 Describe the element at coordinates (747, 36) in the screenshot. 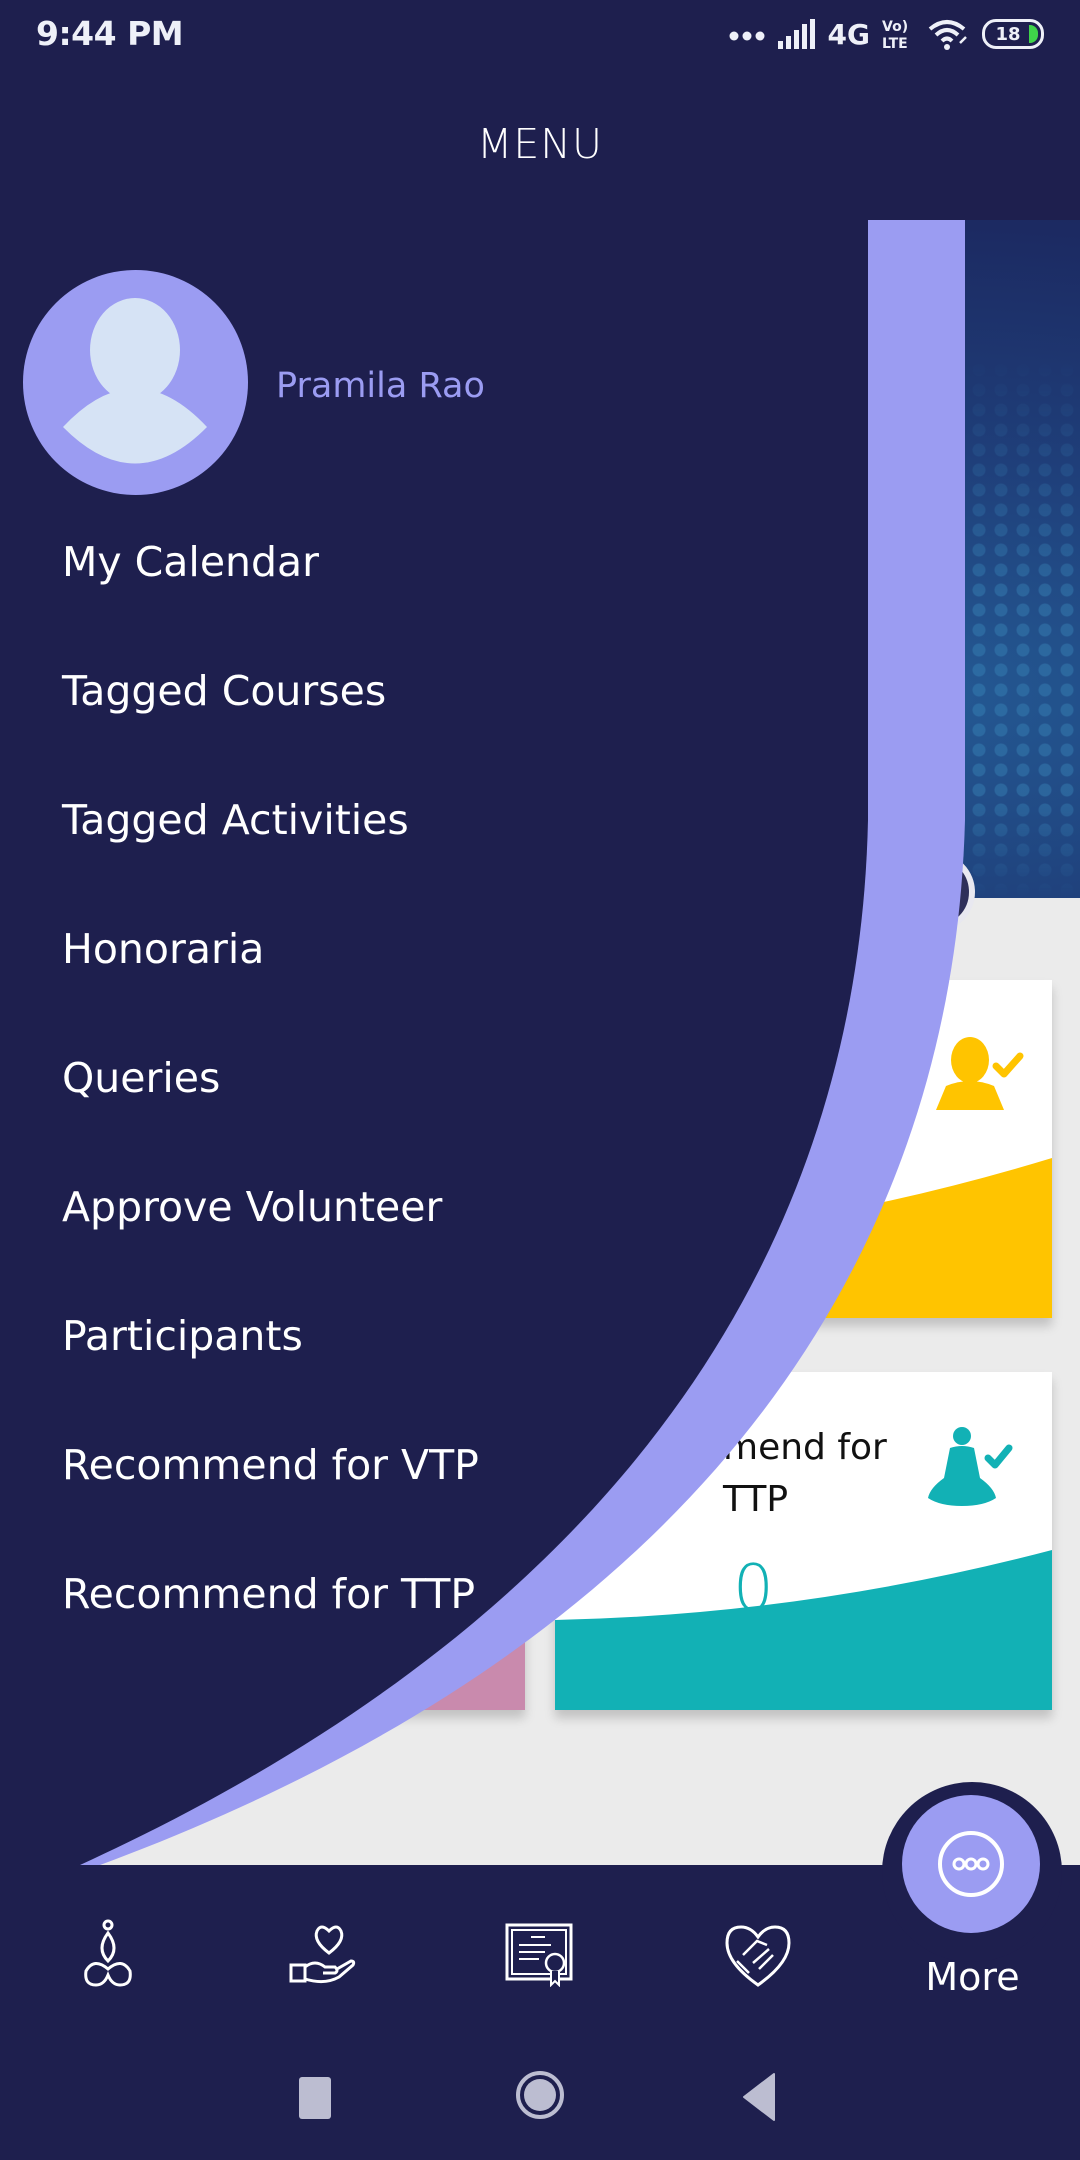

I see `dots-icon` at that location.